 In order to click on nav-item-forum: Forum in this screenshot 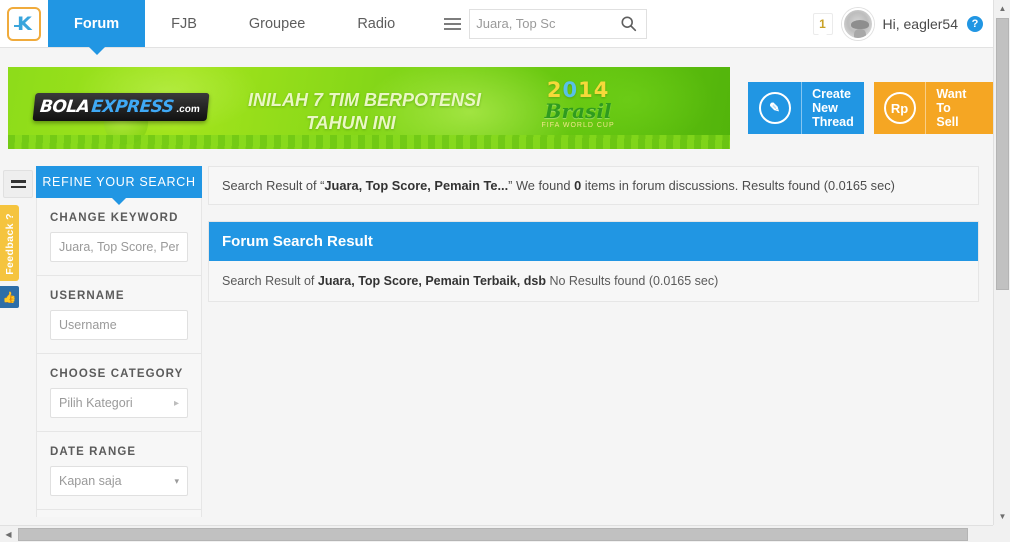, I will do `click(97, 23)`.